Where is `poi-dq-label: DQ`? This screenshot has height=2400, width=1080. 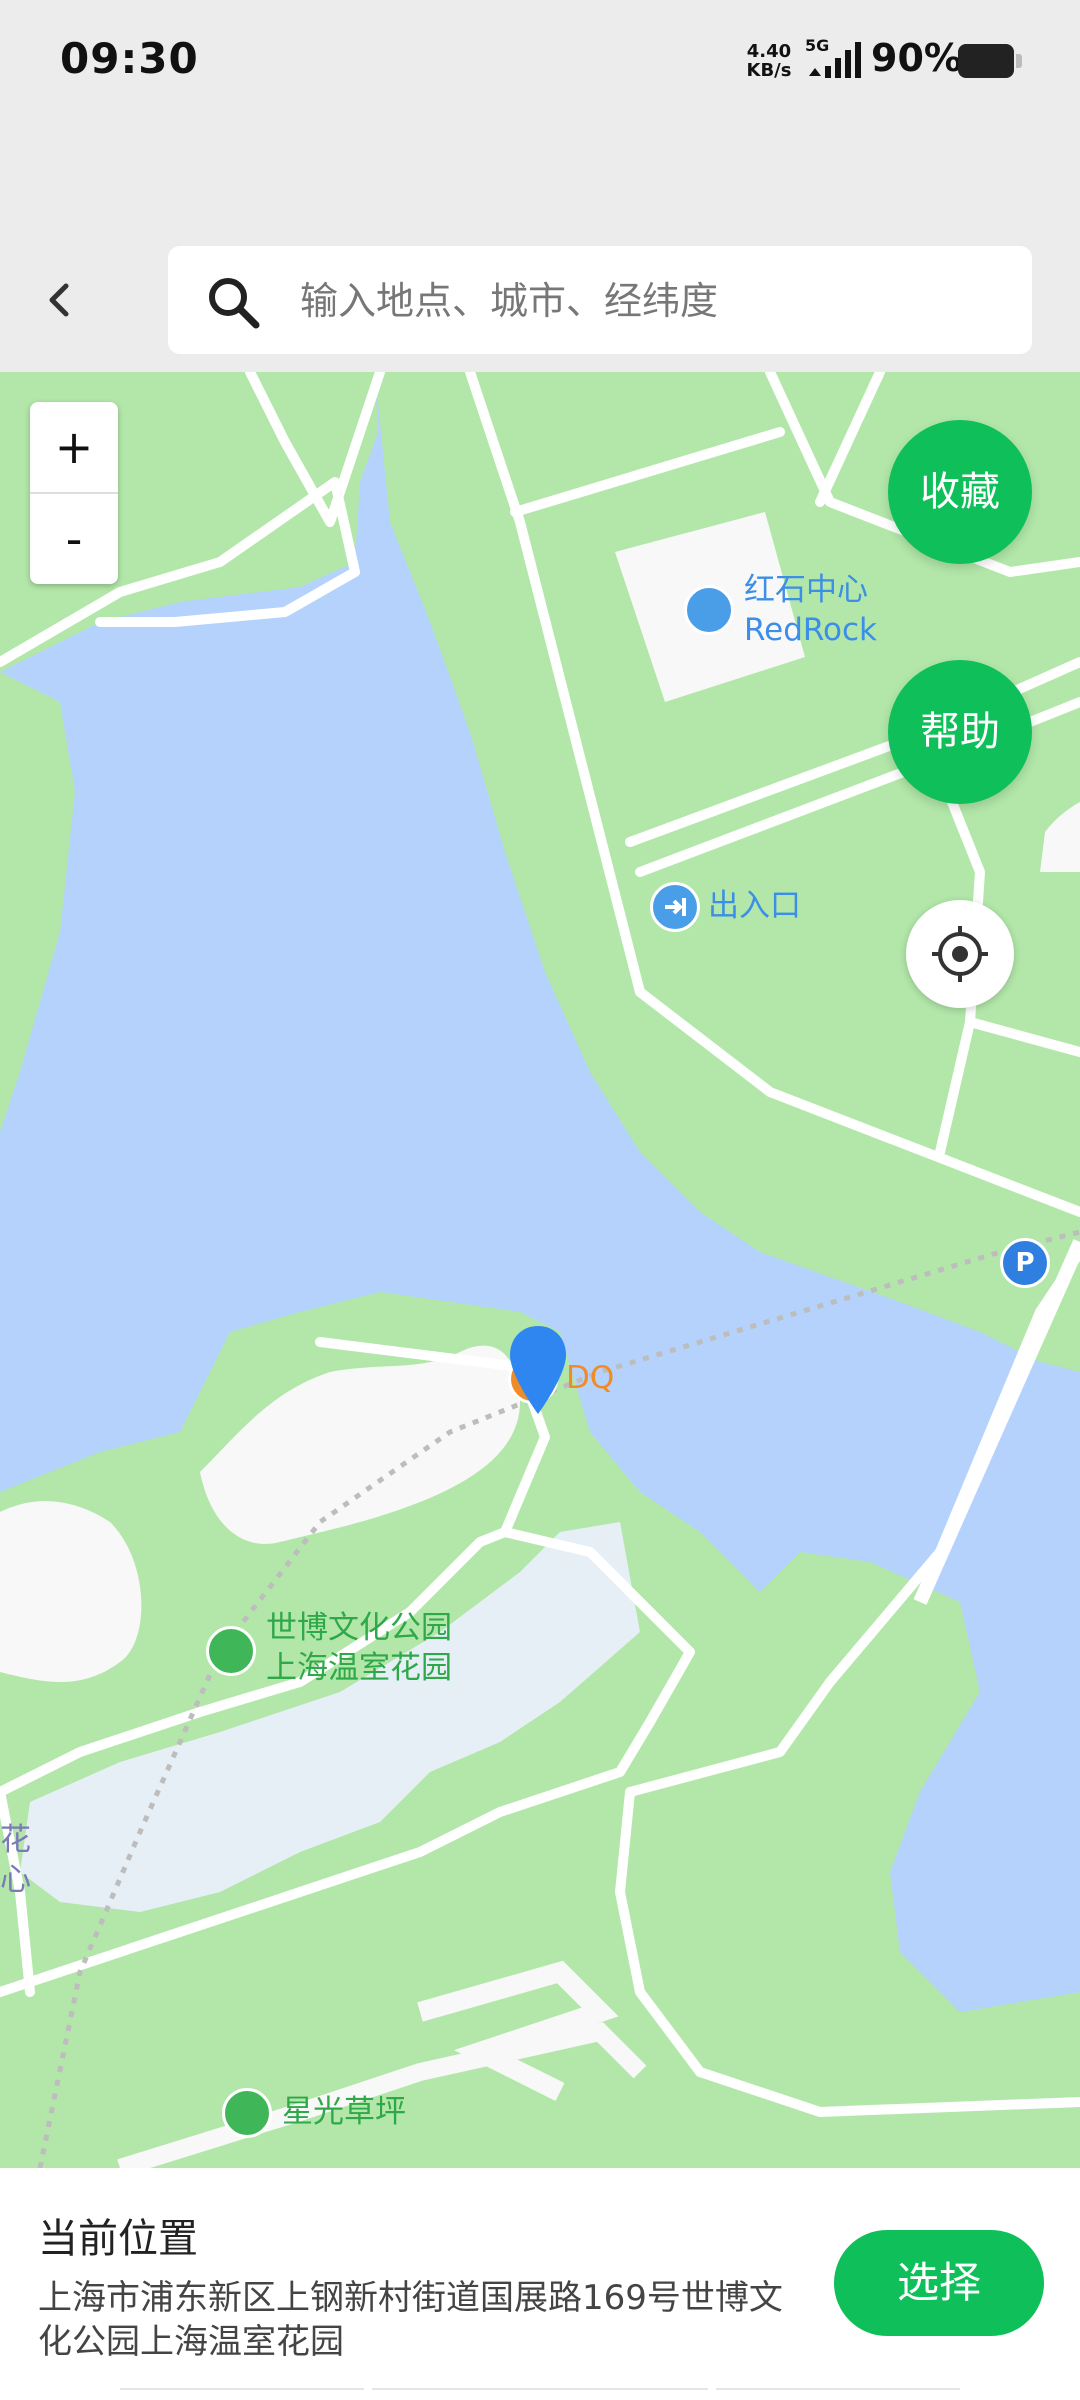 poi-dq-label: DQ is located at coordinates (590, 1378).